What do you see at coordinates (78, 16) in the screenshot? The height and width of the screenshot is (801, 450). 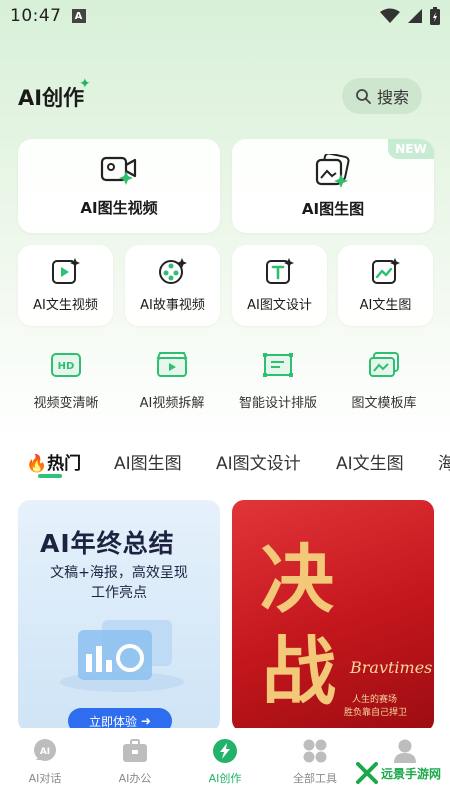 I see `notification-icon: A` at bounding box center [78, 16].